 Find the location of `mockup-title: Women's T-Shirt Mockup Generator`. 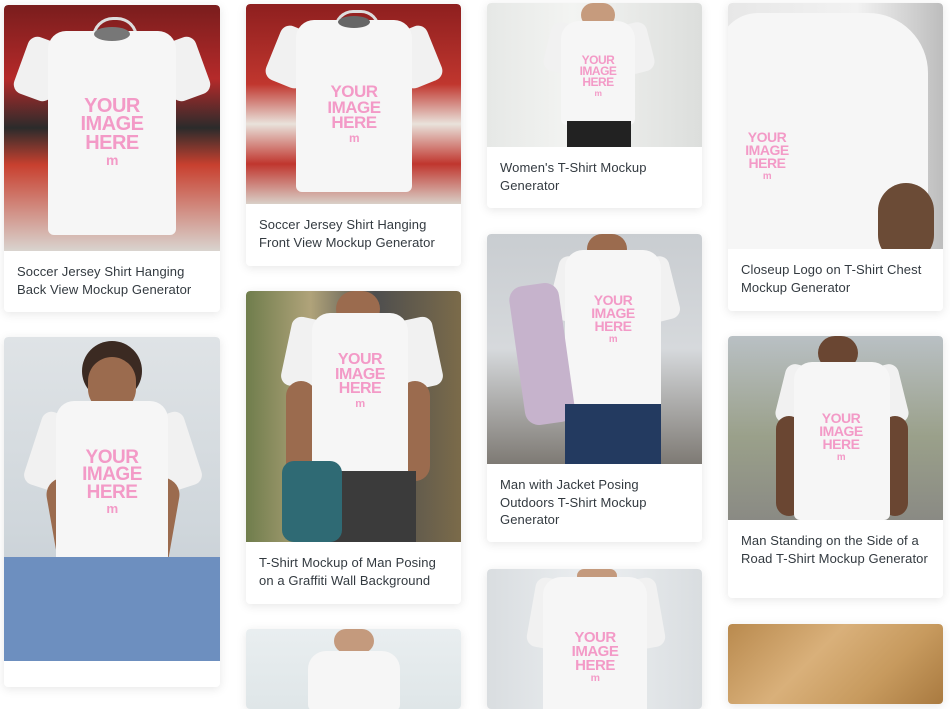

mockup-title: Women's T-Shirt Mockup Generator is located at coordinates (594, 176).